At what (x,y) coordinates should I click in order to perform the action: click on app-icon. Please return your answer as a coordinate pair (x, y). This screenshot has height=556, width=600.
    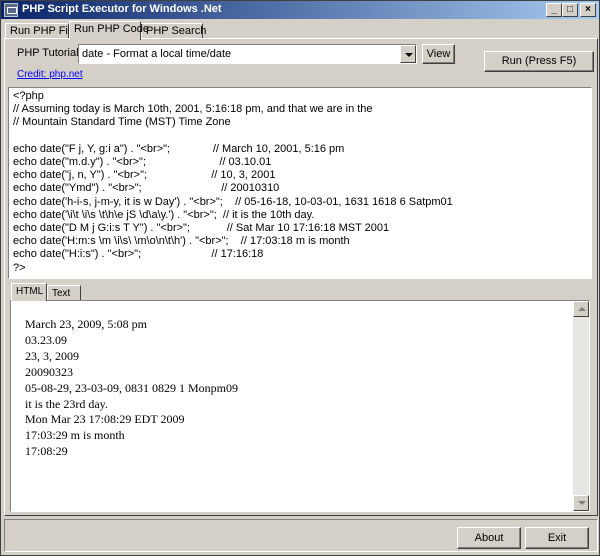
    Looking at the image, I should click on (11, 10).